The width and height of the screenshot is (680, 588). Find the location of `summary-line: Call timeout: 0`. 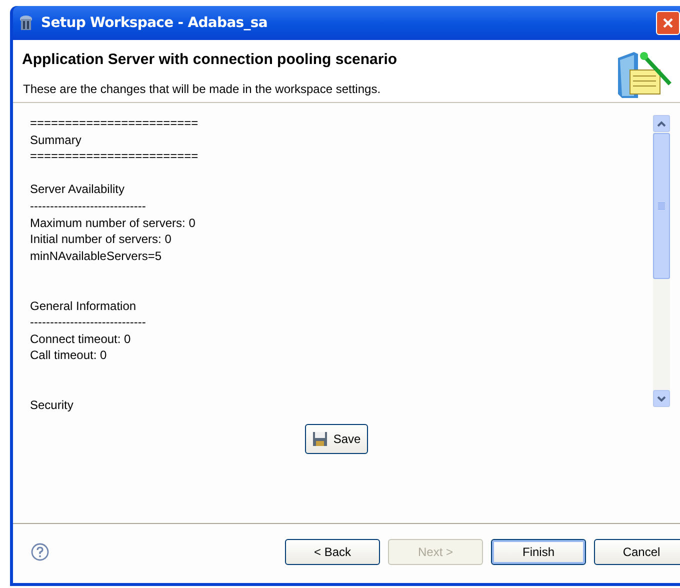

summary-line: Call timeout: 0 is located at coordinates (69, 355).